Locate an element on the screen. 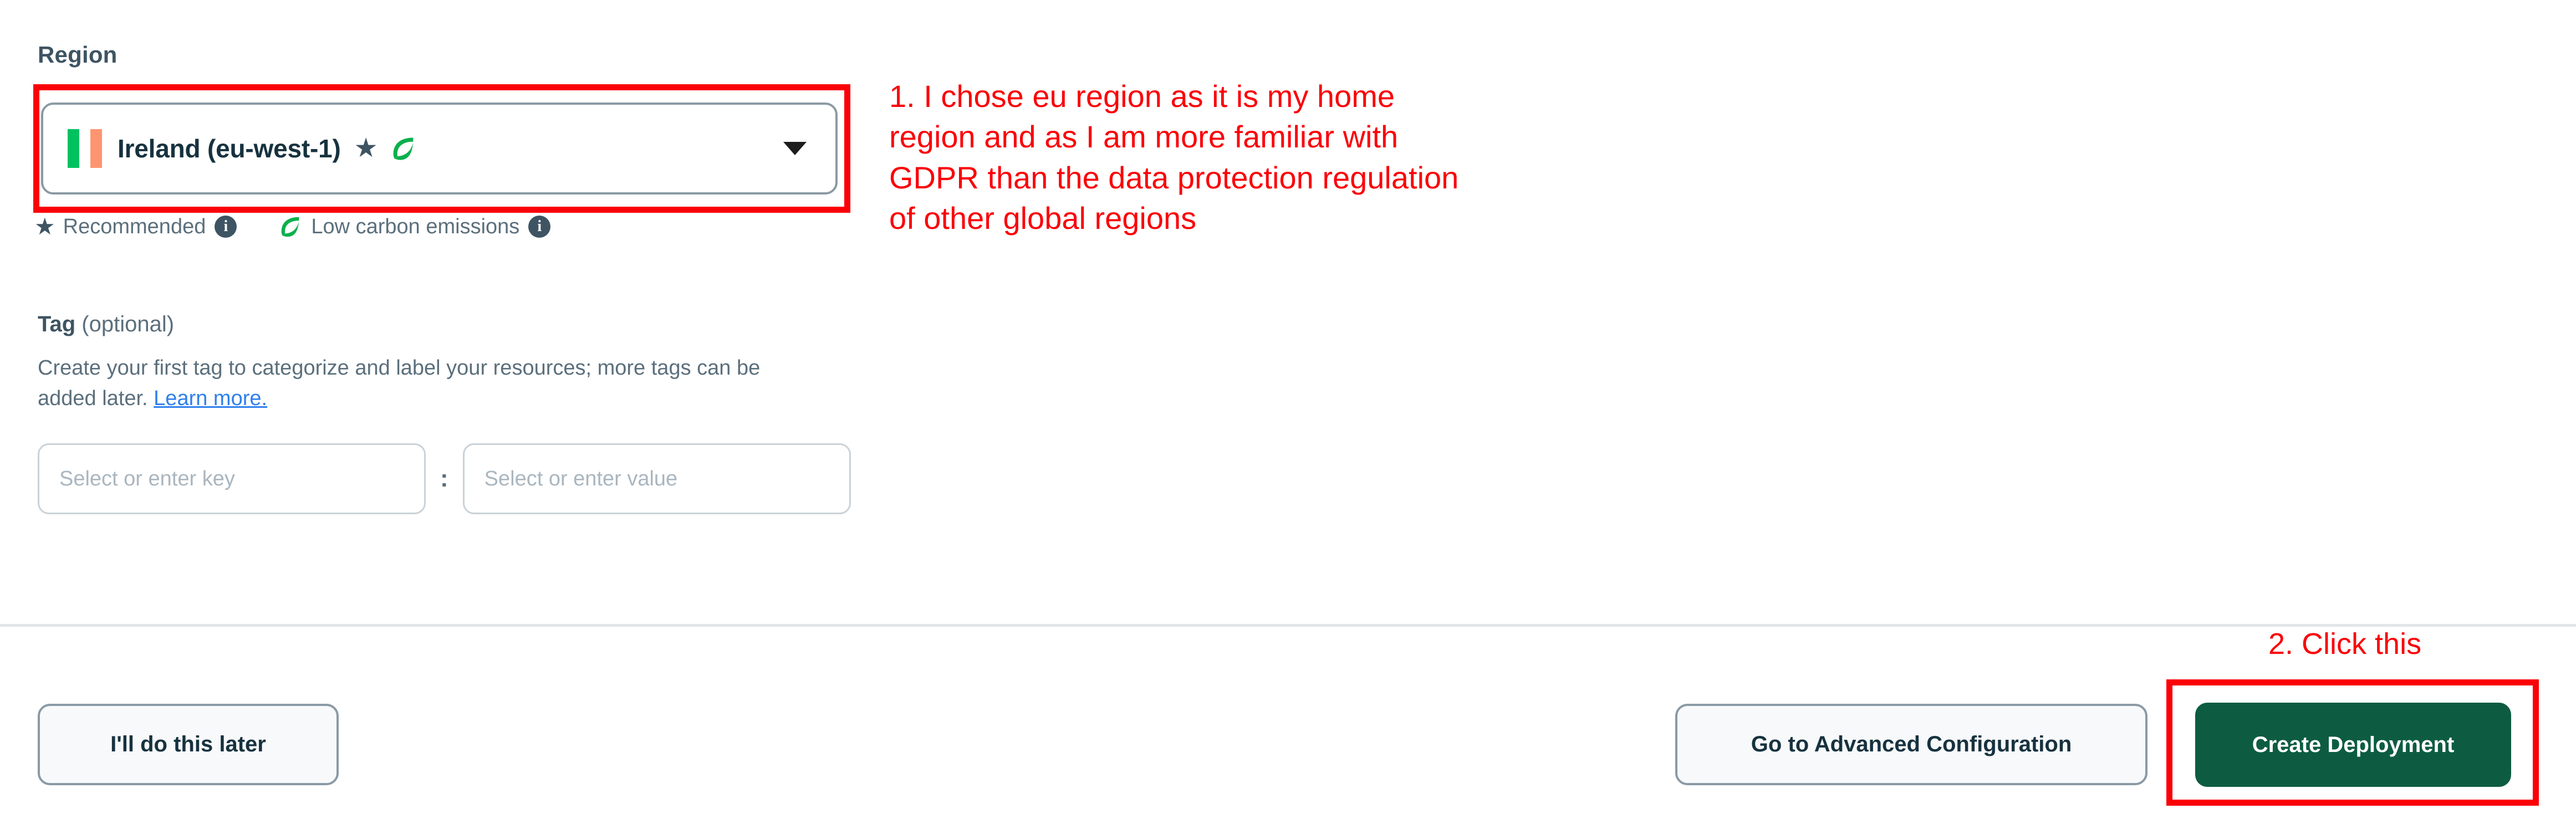 Image resolution: width=2576 pixels, height=829 pixels. ireland-flag-icon is located at coordinates (85, 148).